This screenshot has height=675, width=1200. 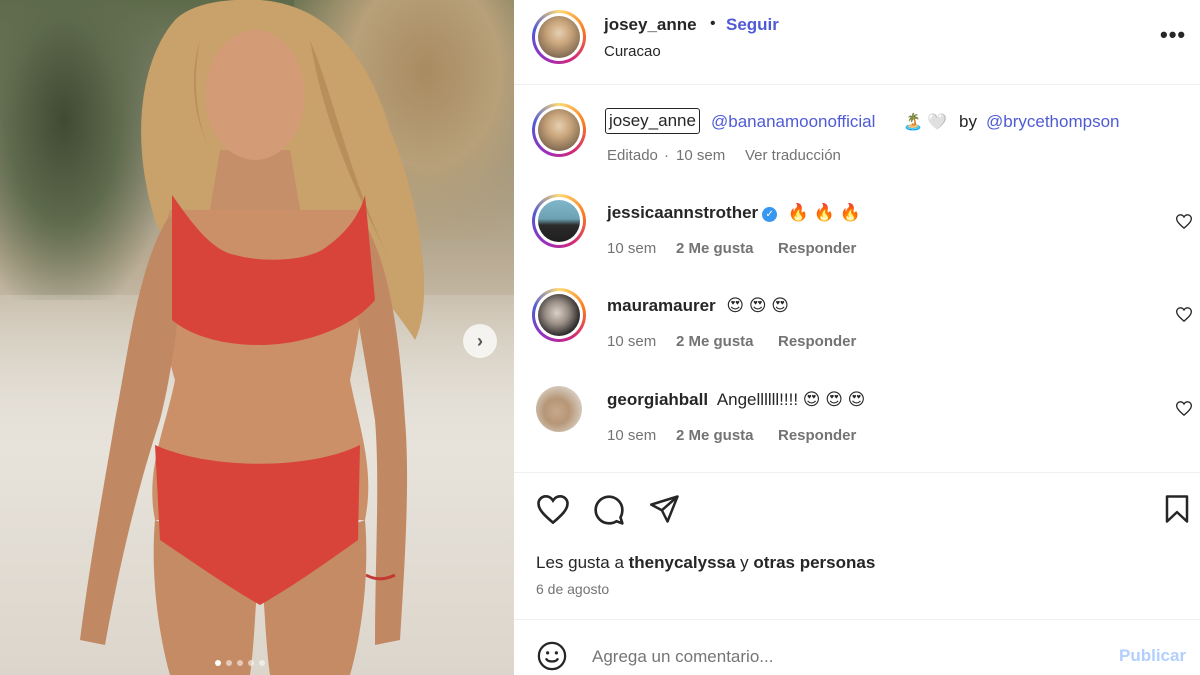 What do you see at coordinates (609, 510) in the screenshot?
I see `comment-icon` at bounding box center [609, 510].